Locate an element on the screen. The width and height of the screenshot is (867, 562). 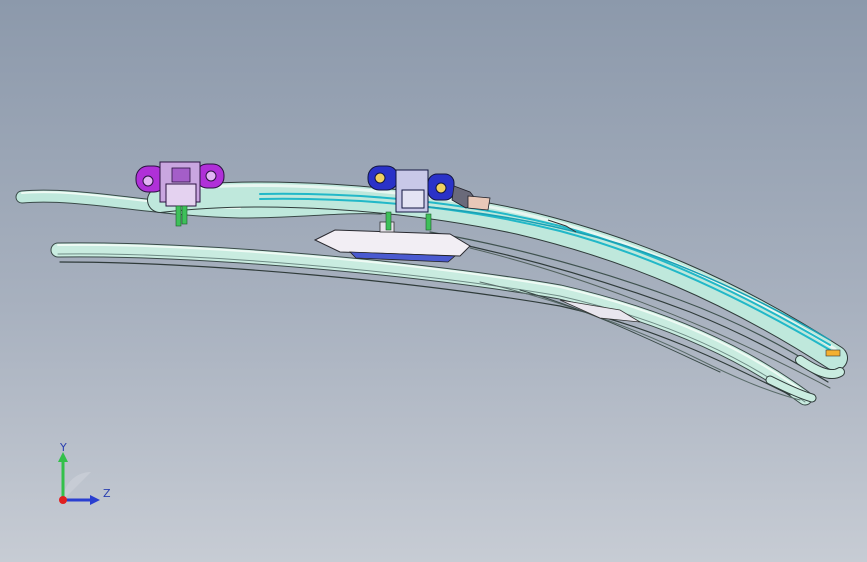
triad-rotation-arc is located at coordinates (77, 486).